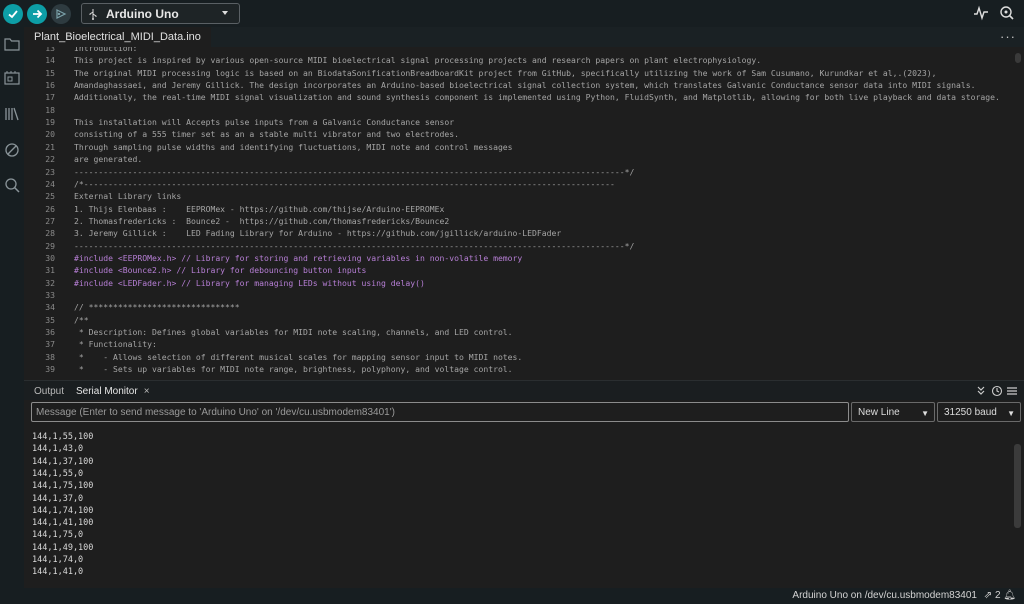  Describe the element at coordinates (1012, 391) in the screenshot. I see `clear-output-icon` at that location.